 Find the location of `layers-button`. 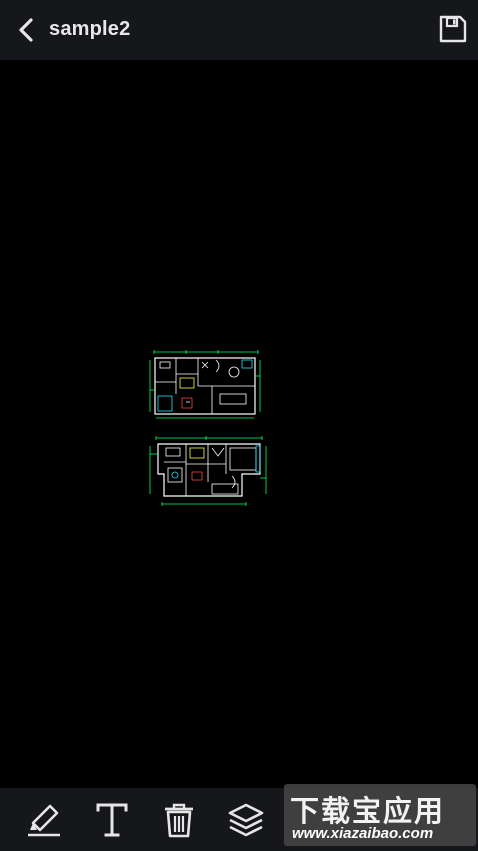

layers-button is located at coordinates (246, 820).